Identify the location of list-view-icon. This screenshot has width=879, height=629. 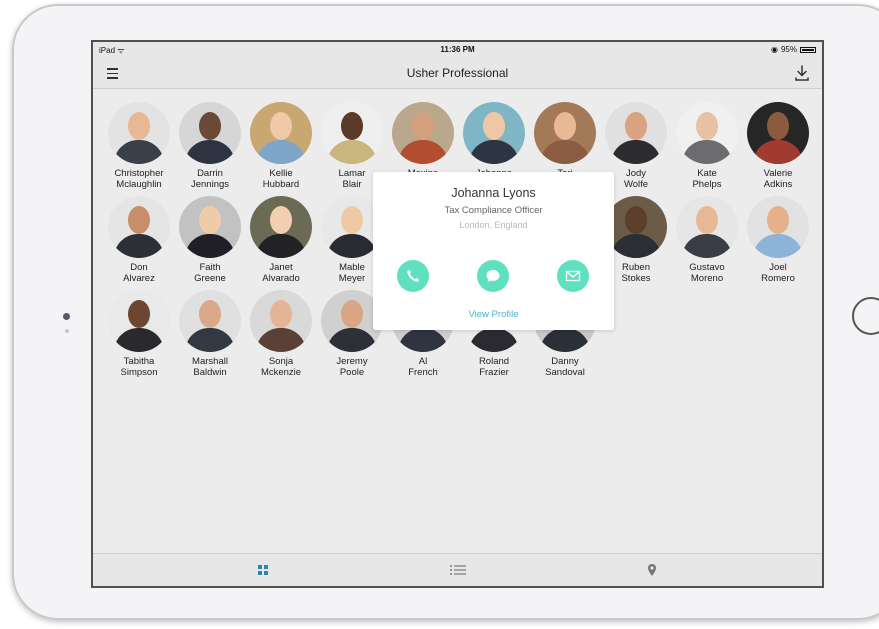
(458, 570).